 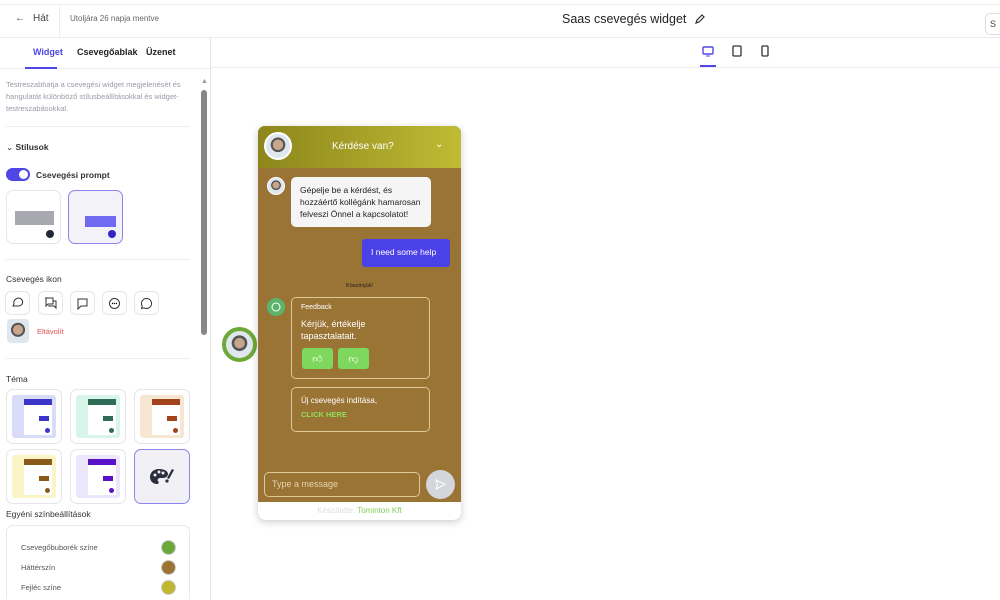 I want to click on back-label: Hát, so click(x=41, y=18).